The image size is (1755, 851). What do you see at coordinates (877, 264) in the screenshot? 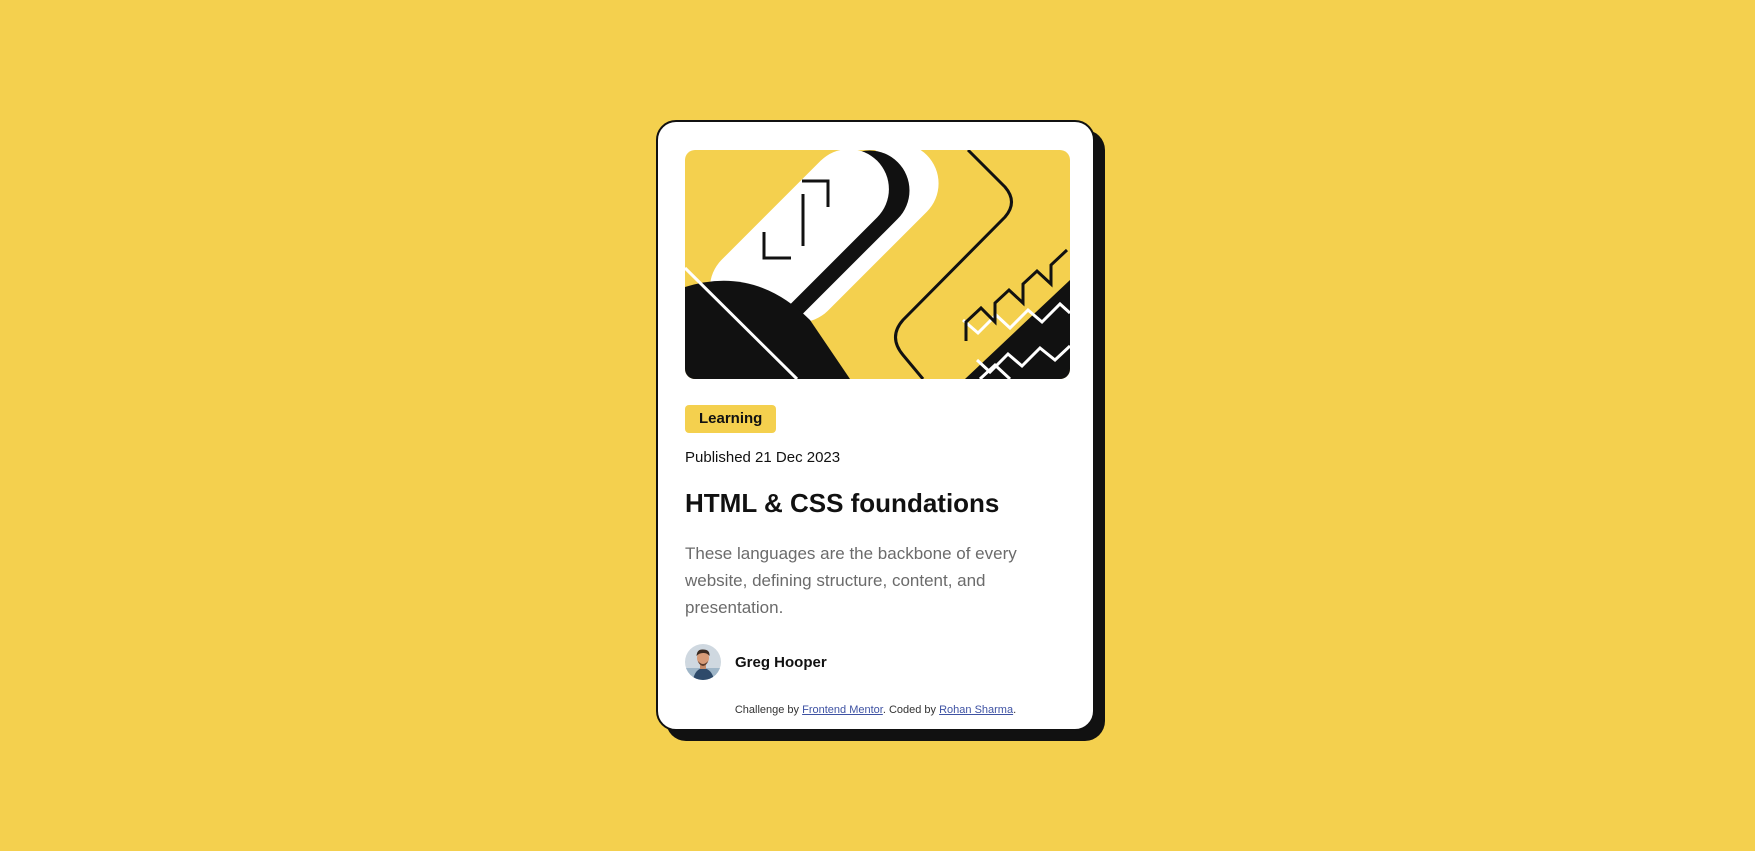
I see `illustration-article-icon` at bounding box center [877, 264].